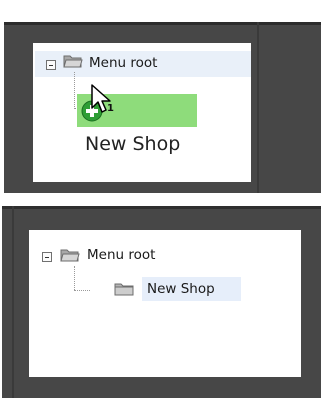  What do you see at coordinates (160, 10) in the screenshot?
I see `caption-fragment` at bounding box center [160, 10].